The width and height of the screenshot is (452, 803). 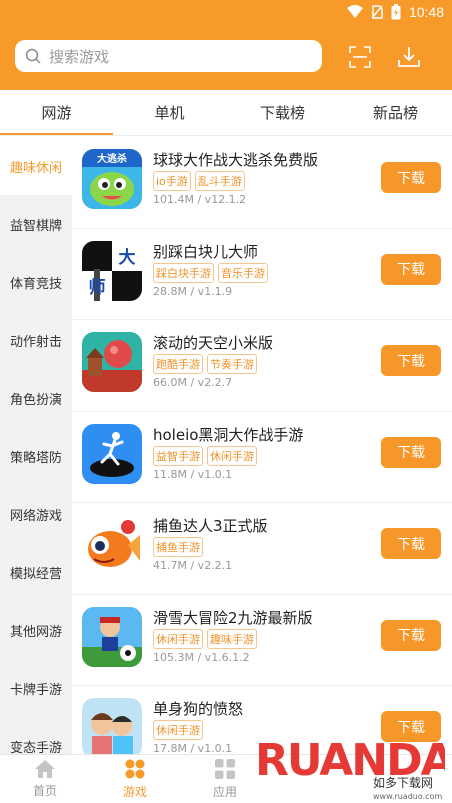 What do you see at coordinates (33, 56) in the screenshot?
I see `search-icon` at bounding box center [33, 56].